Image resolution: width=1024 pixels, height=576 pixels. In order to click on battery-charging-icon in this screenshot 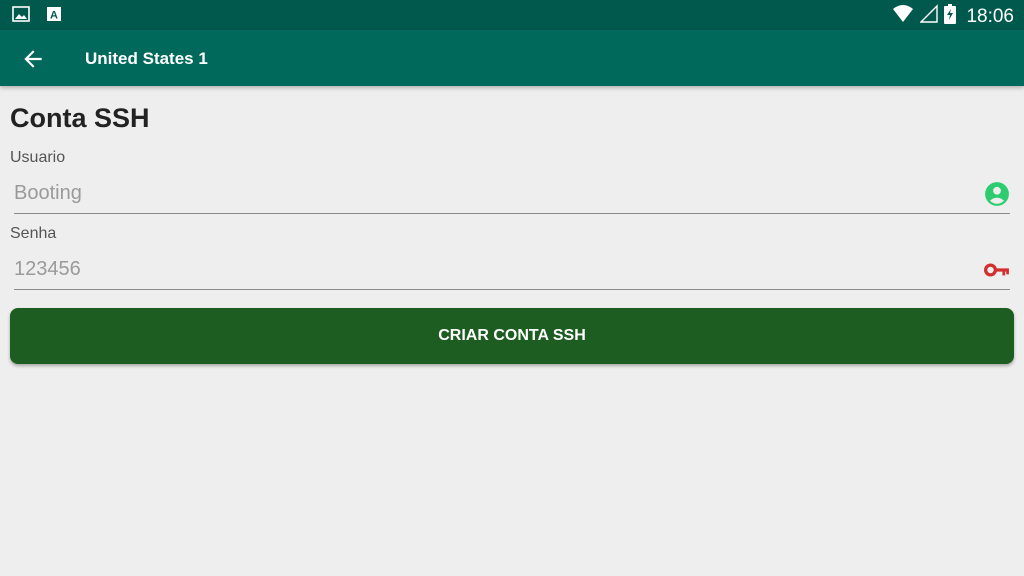, I will do `click(950, 16)`.